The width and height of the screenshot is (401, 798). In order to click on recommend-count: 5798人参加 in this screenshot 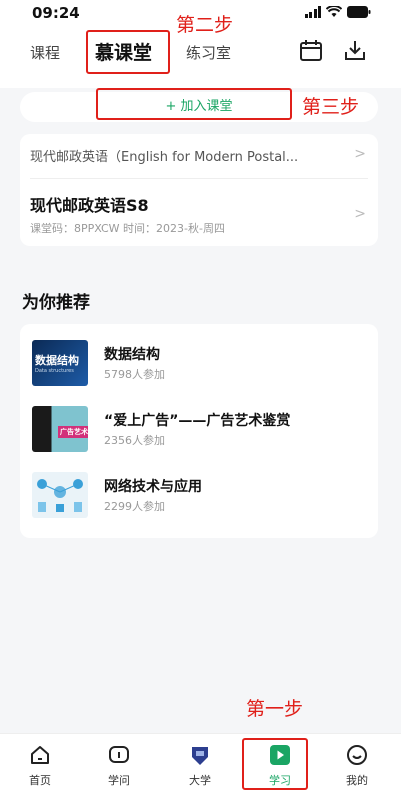, I will do `click(134, 374)`.